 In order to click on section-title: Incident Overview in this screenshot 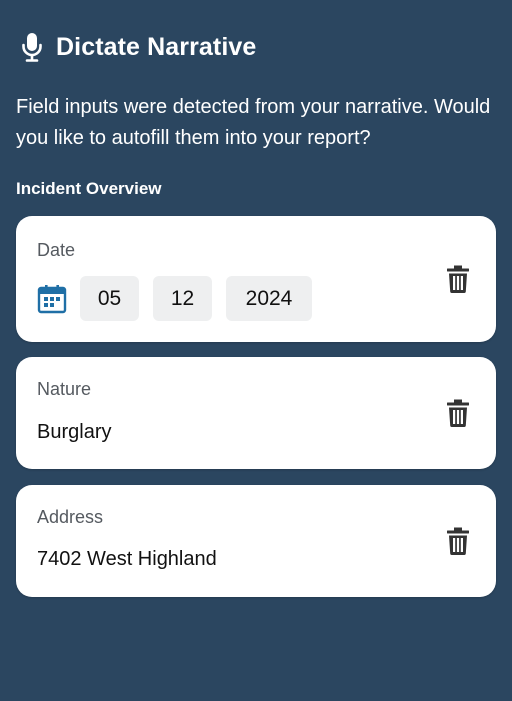, I will do `click(89, 188)`.